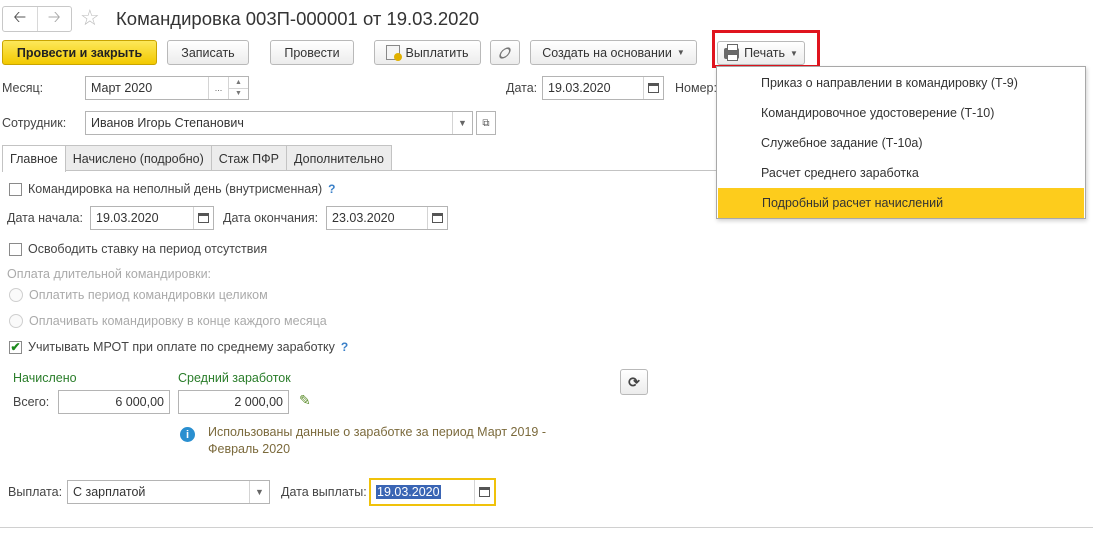 This screenshot has width=1093, height=535. Describe the element at coordinates (23, 88) in the screenshot. I see `month-label: Месяц:` at that location.